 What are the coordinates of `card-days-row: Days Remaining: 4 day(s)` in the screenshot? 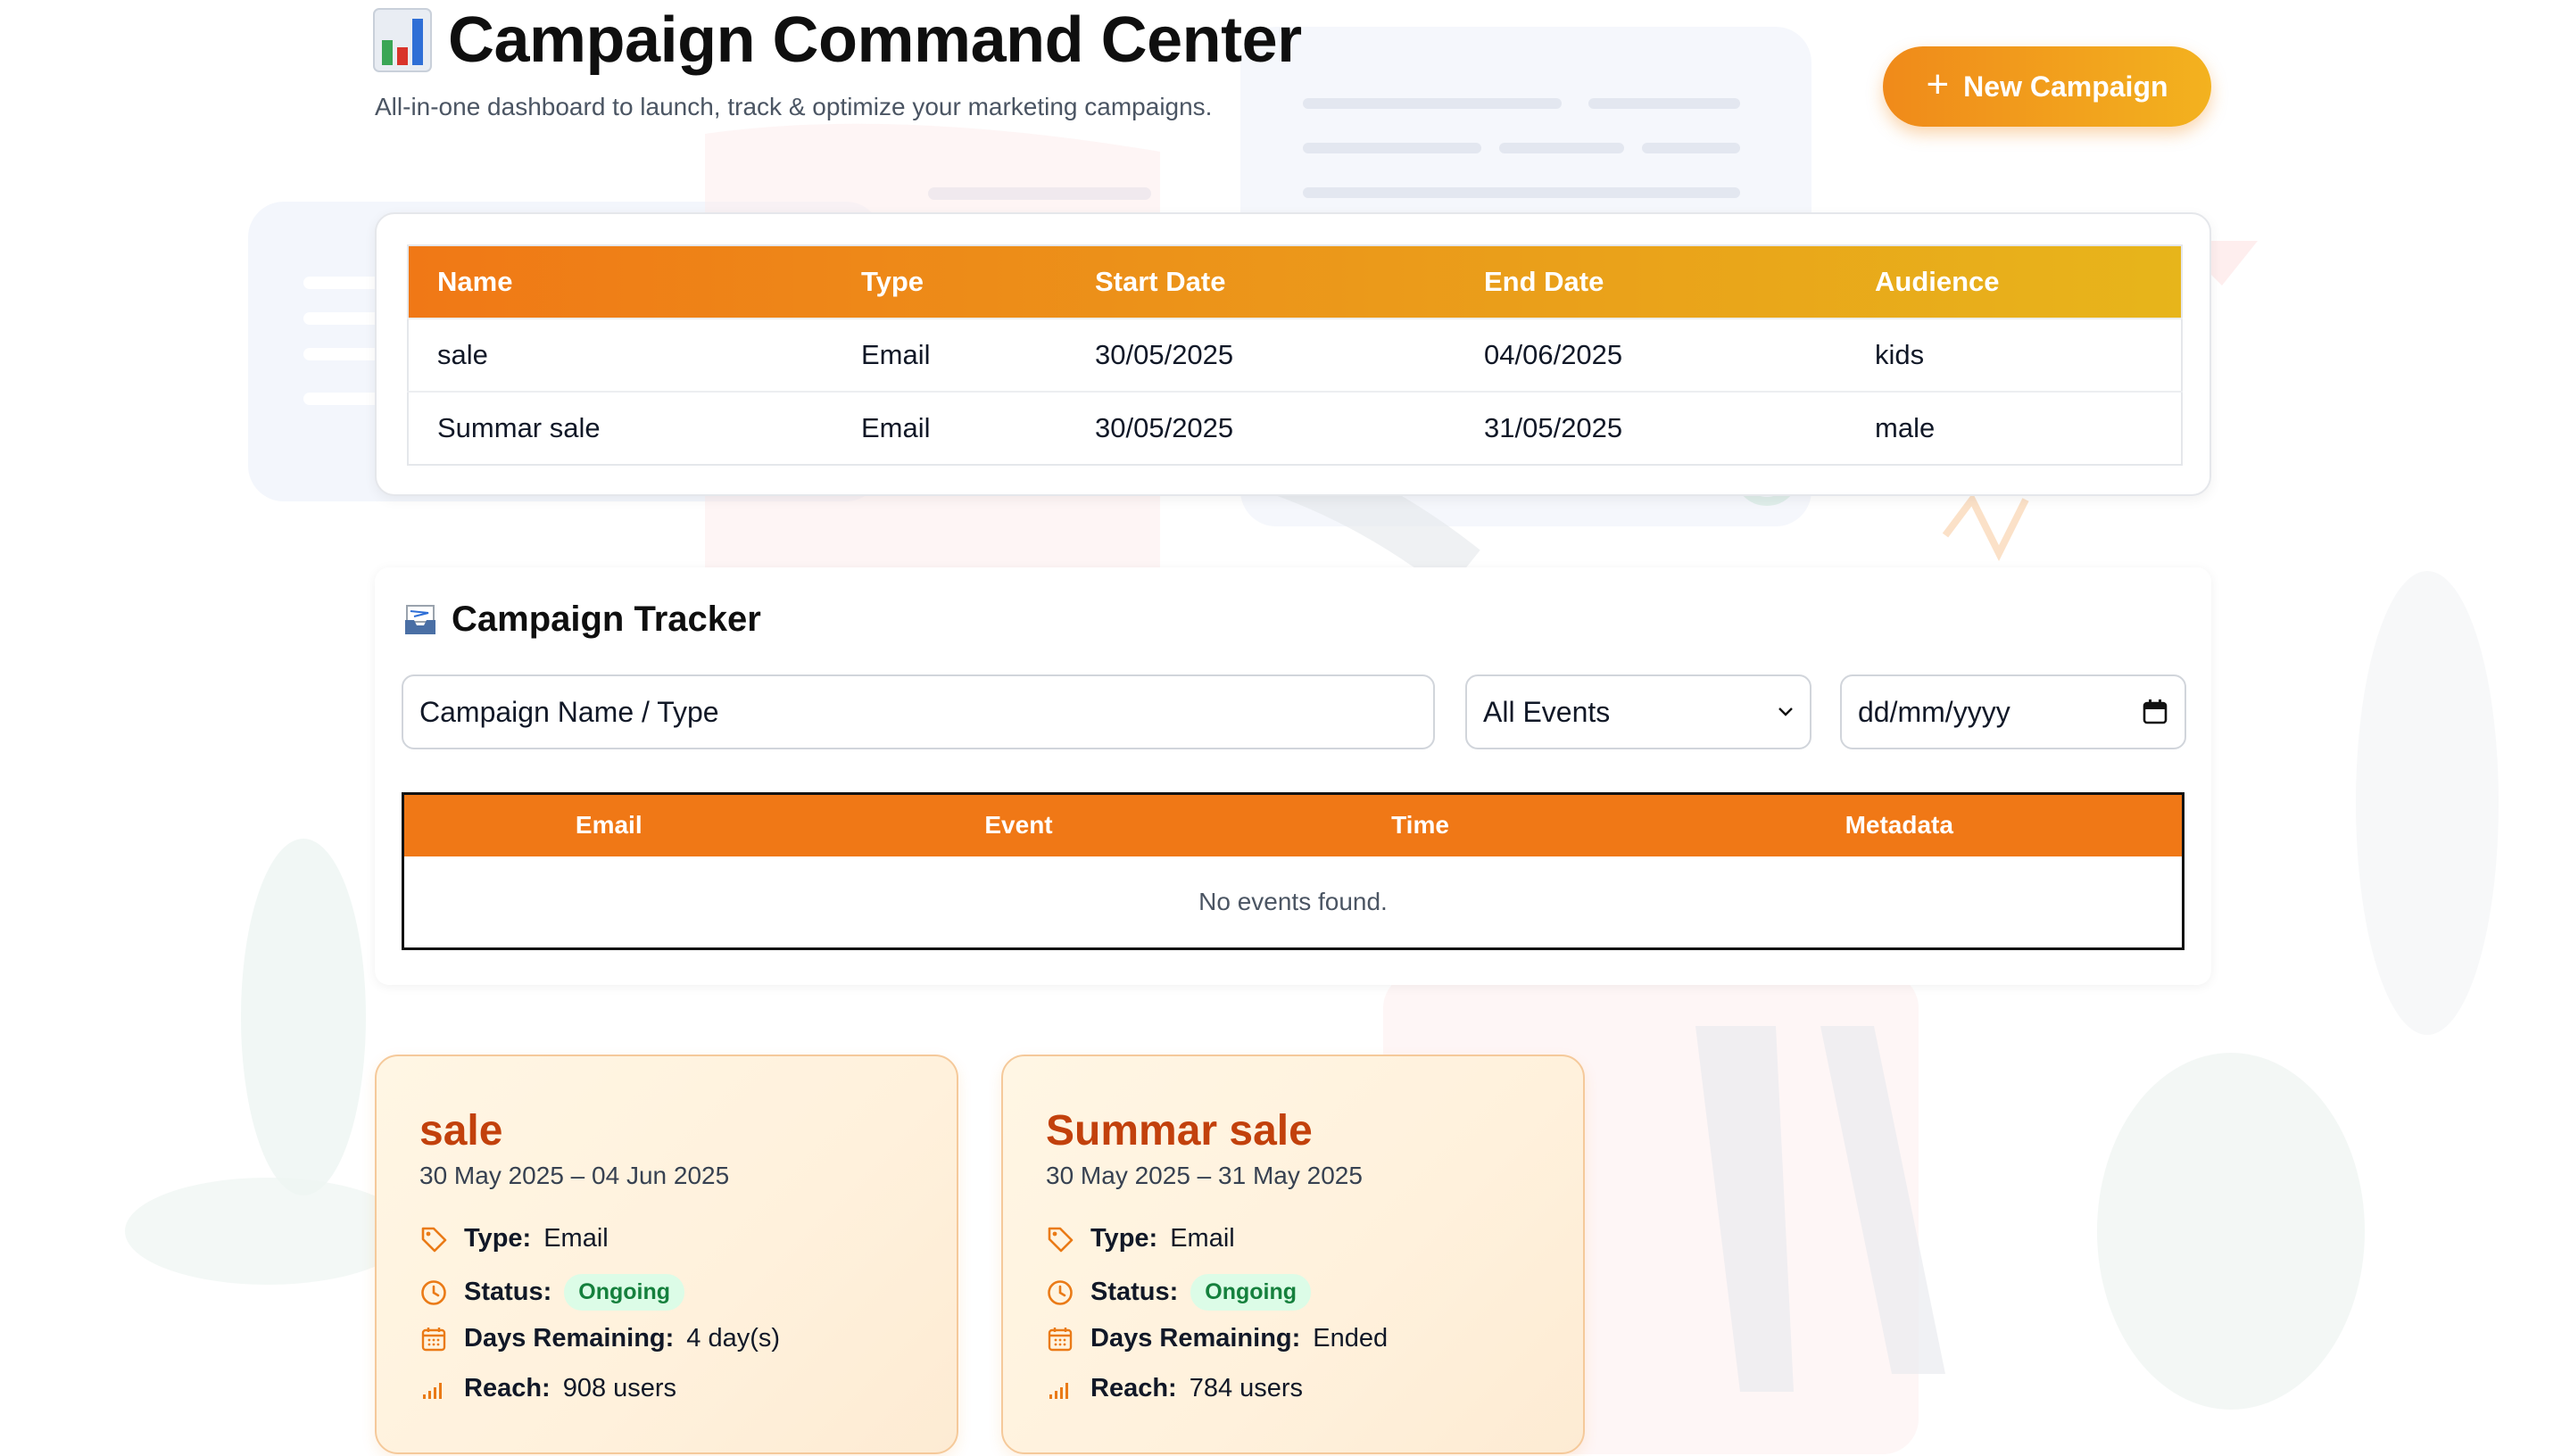 It's located at (600, 1338).